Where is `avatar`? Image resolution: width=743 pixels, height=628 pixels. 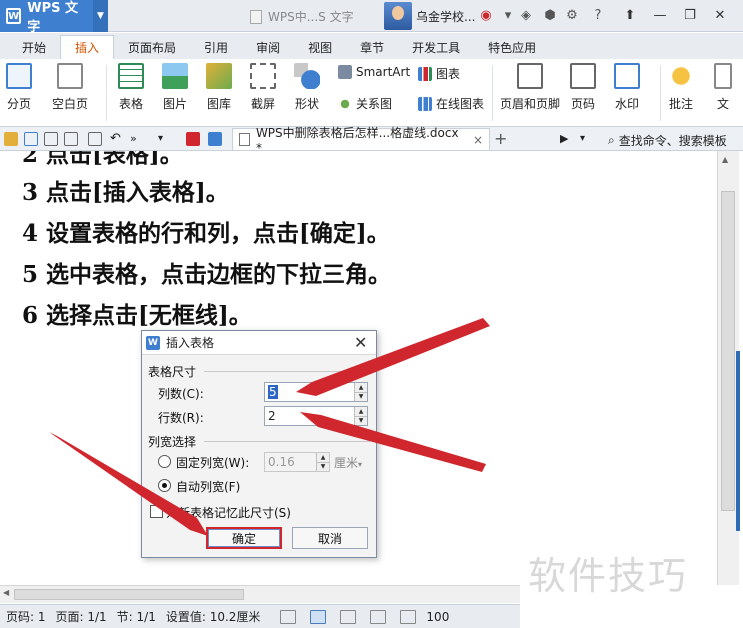 avatar is located at coordinates (398, 16).